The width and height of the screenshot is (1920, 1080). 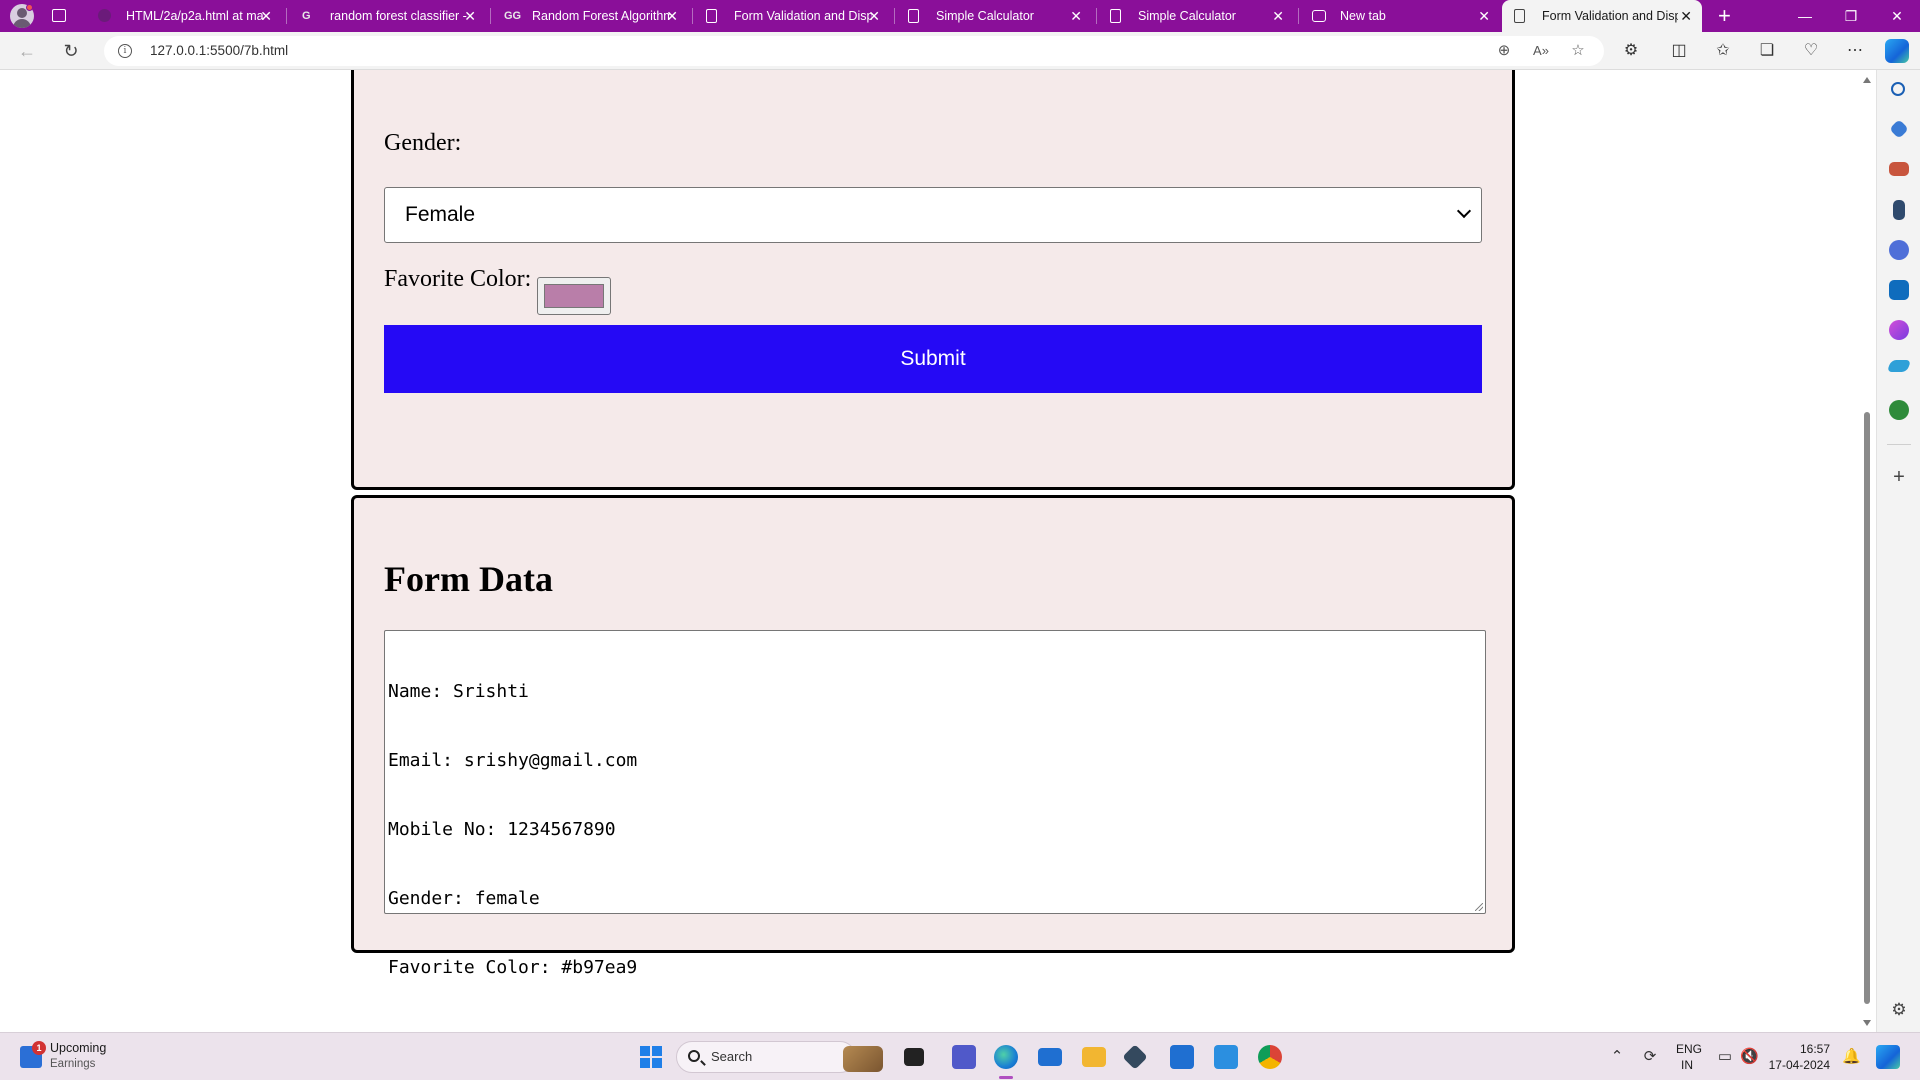 What do you see at coordinates (1851, 16) in the screenshot?
I see `restore-button: ❐` at bounding box center [1851, 16].